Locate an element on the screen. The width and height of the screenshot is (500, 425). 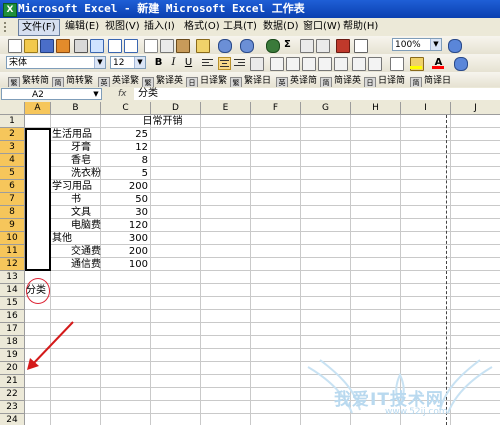
cell-c6: 200 is located at coordinates (124, 186).